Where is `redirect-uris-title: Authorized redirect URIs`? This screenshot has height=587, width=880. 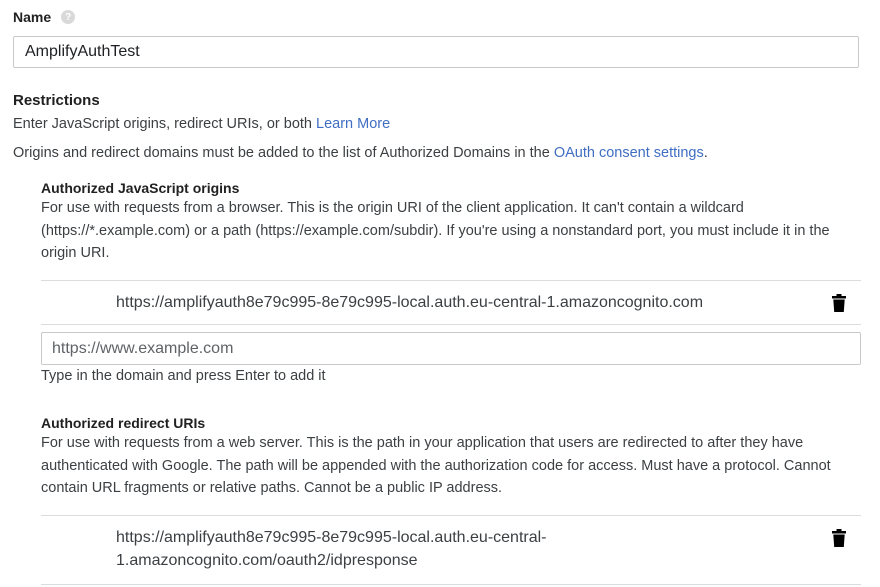
redirect-uris-title: Authorized redirect URIs is located at coordinates (123, 423).